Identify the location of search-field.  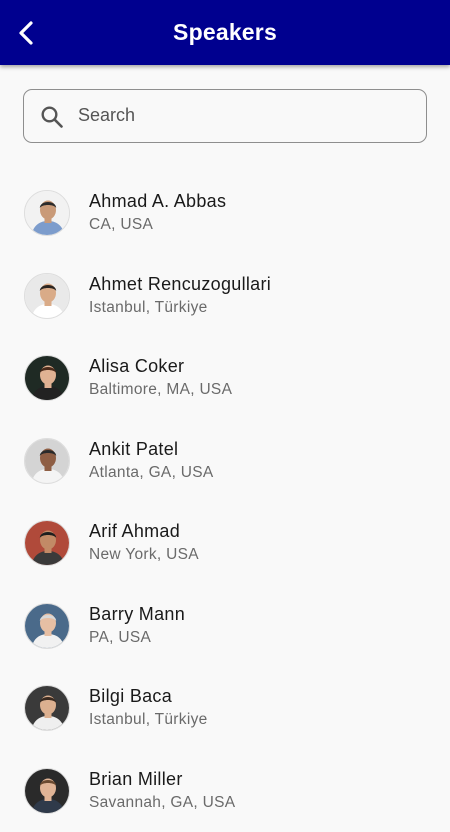
(225, 116).